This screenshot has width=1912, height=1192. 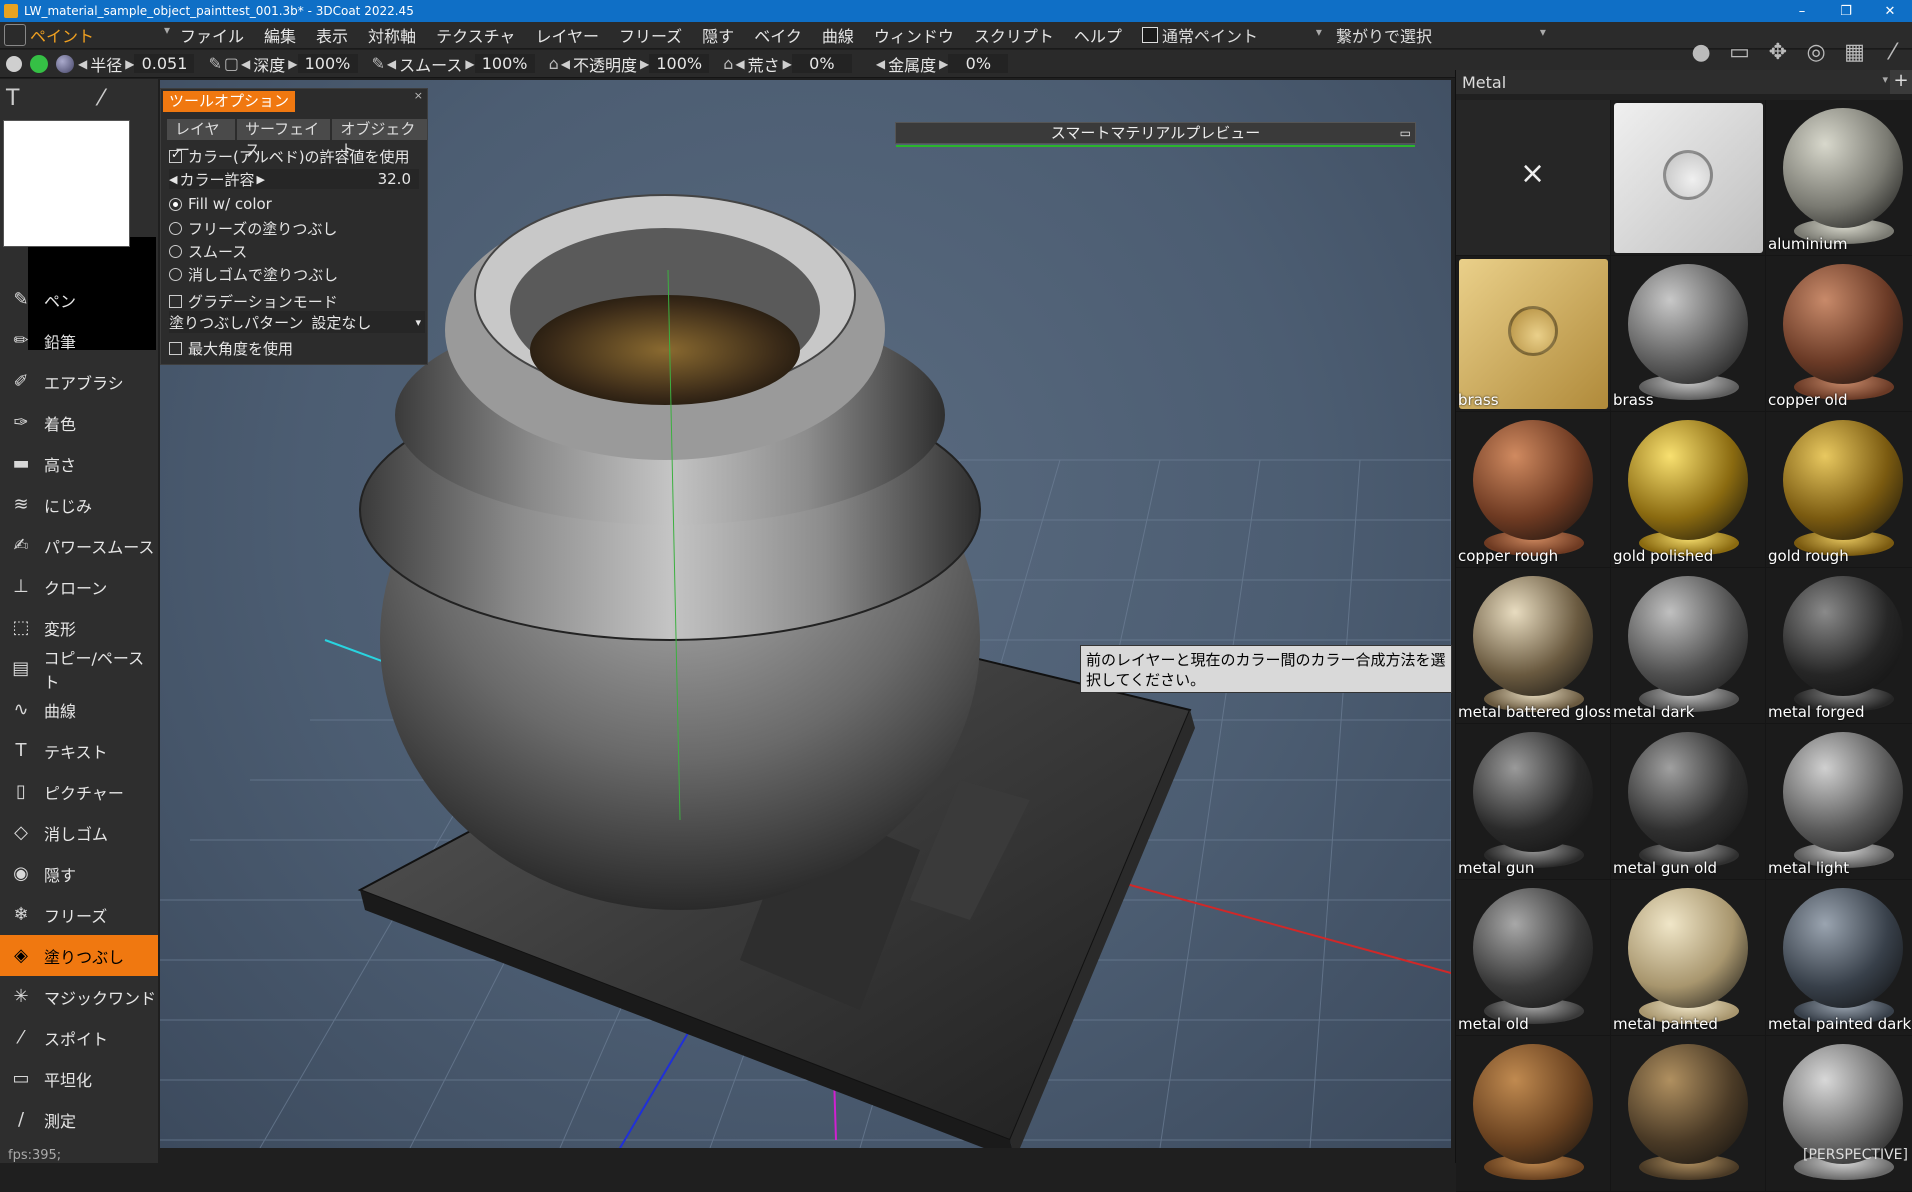 What do you see at coordinates (1533, 490) in the screenshot?
I see `material-item: copper rough` at bounding box center [1533, 490].